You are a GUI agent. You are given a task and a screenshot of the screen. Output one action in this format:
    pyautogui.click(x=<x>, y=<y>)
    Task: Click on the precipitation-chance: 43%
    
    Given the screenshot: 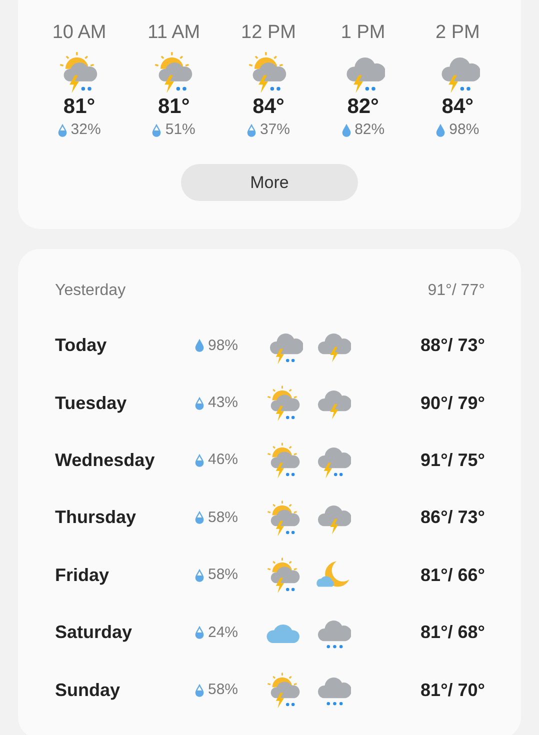 What is the action you would take?
    pyautogui.click(x=223, y=403)
    